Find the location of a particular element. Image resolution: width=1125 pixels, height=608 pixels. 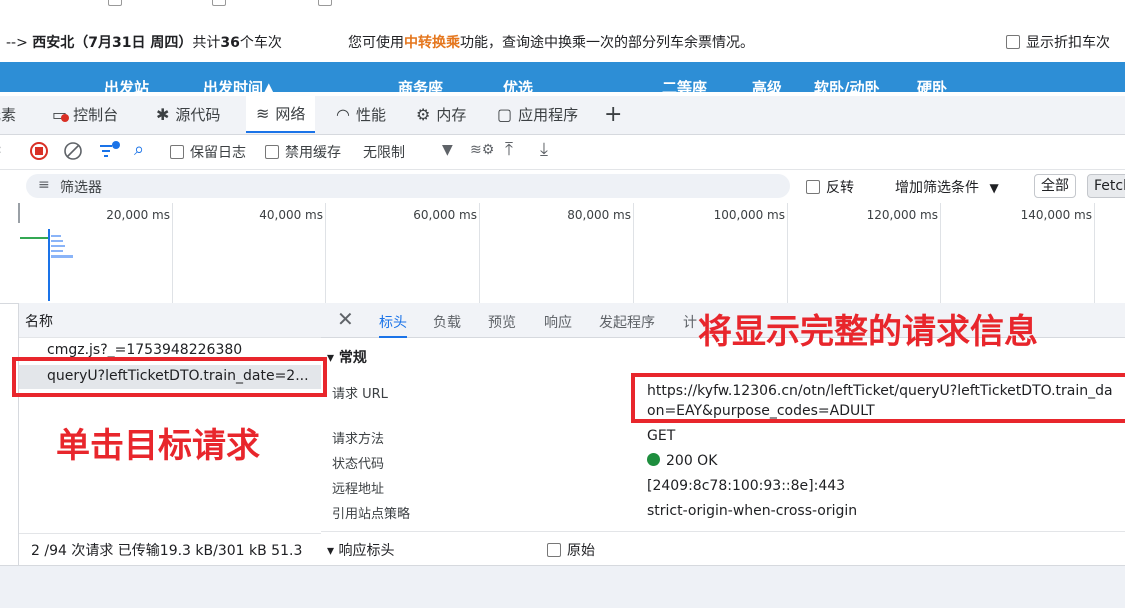

col-second-class: 二等座 is located at coordinates (685, 85).